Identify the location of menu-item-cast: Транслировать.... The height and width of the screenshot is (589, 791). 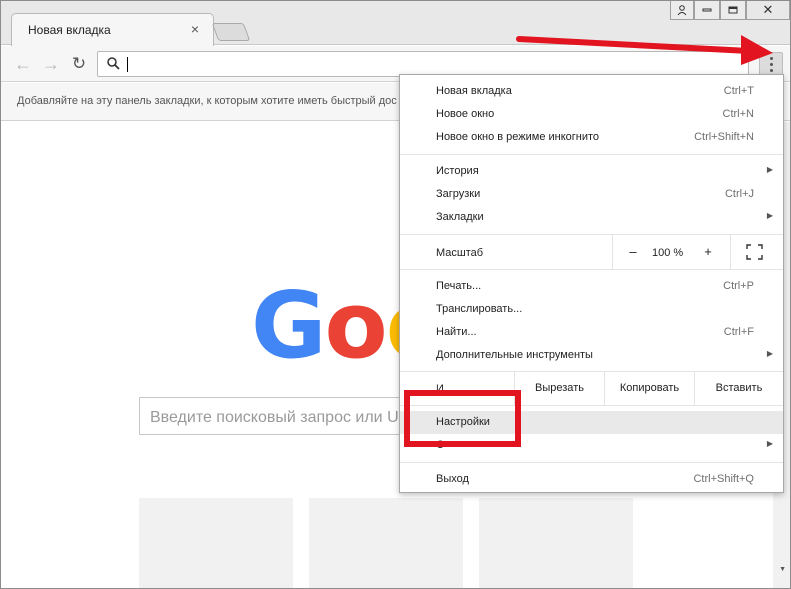
(591, 309).